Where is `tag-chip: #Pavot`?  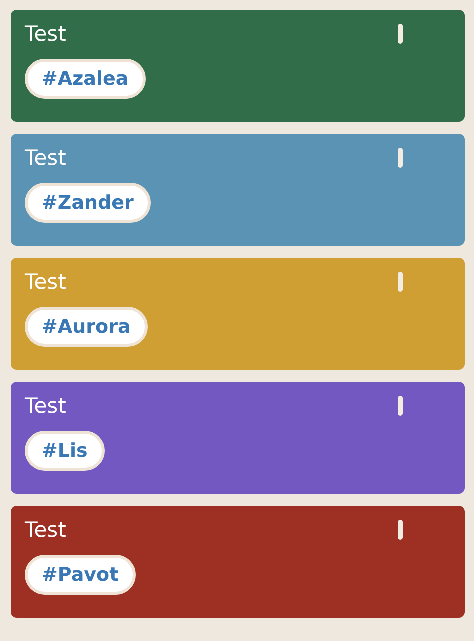 tag-chip: #Pavot is located at coordinates (80, 575).